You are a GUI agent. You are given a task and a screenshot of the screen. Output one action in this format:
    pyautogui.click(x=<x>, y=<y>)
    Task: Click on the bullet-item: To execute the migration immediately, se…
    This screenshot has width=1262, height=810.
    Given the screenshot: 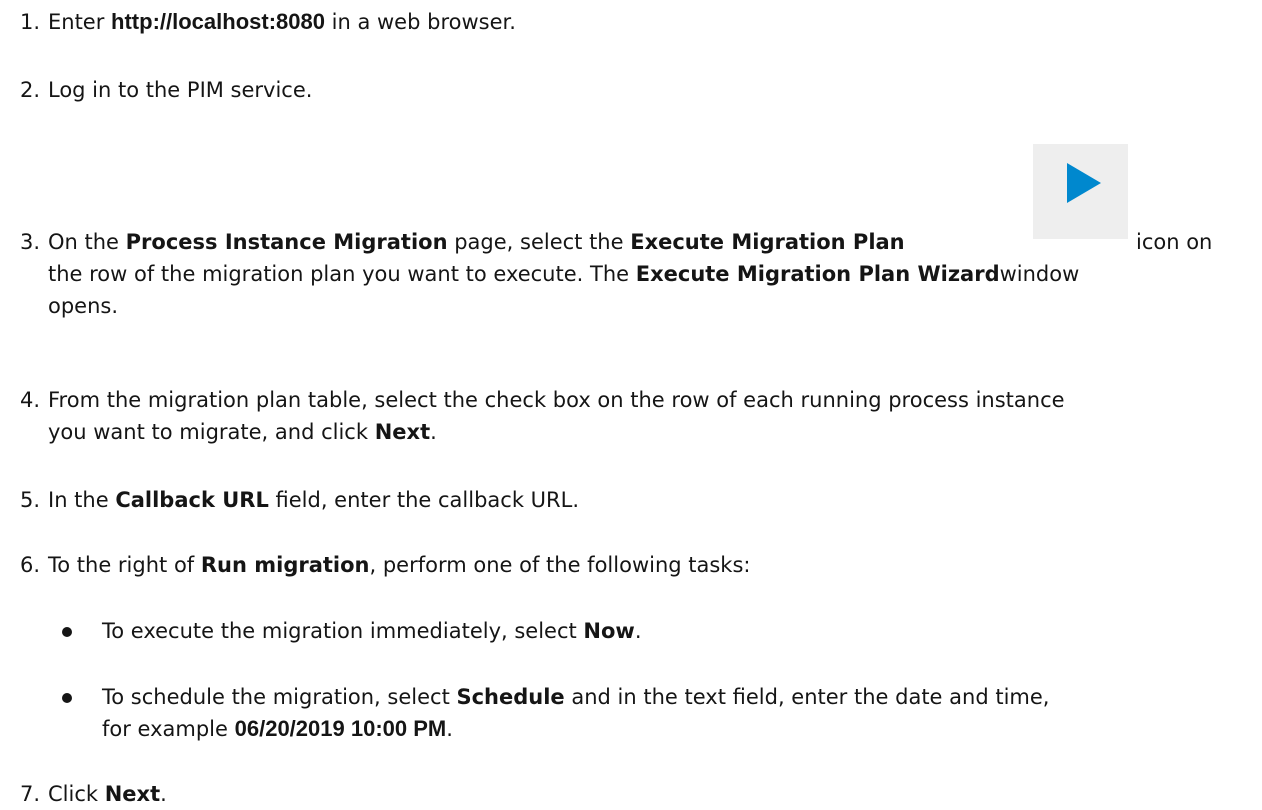 What is the action you would take?
    pyautogui.click(x=642, y=631)
    